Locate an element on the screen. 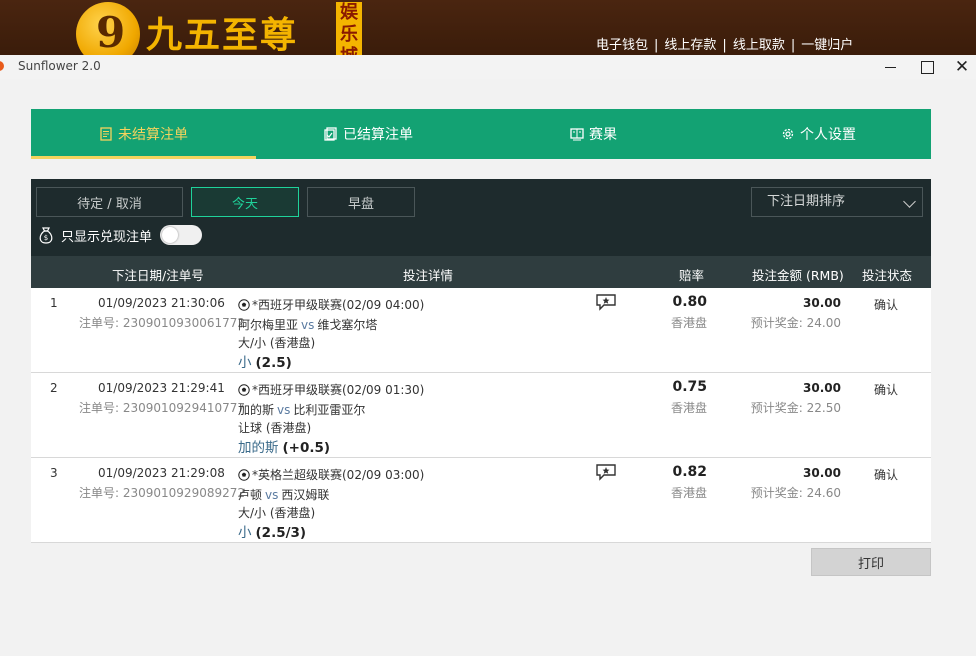 The width and height of the screenshot is (976, 656). scoreboard-icon is located at coordinates (577, 134).